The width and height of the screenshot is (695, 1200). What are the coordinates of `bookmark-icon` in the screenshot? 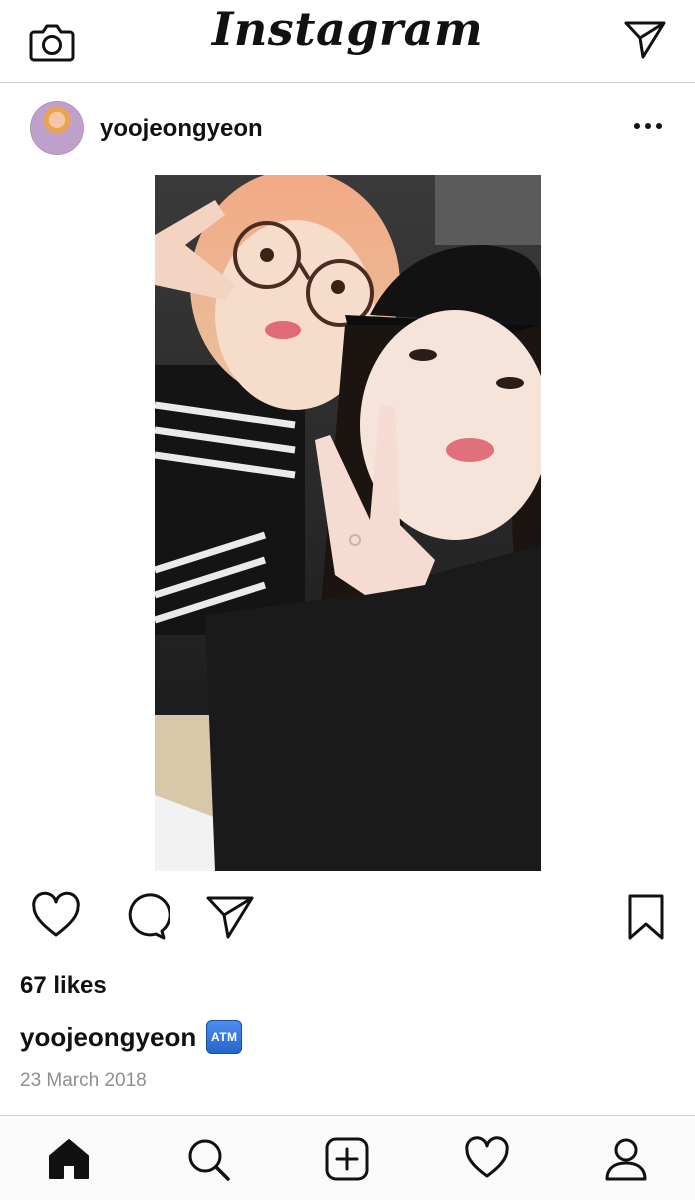 It's located at (646, 917).